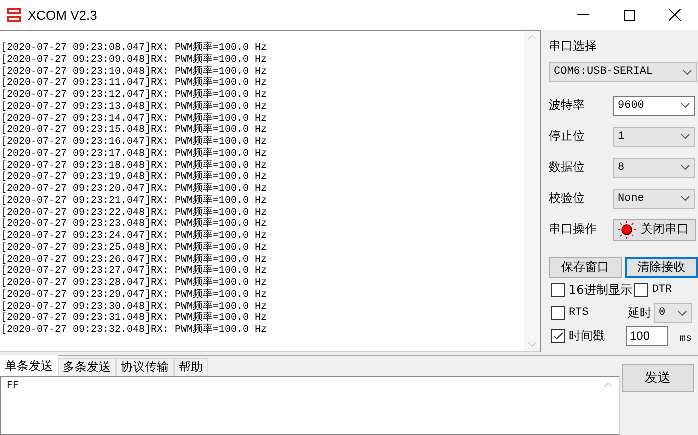 Image resolution: width=698 pixels, height=435 pixels. What do you see at coordinates (600, 290) in the screenshot?
I see `checkbox-label: 16进制显示` at bounding box center [600, 290].